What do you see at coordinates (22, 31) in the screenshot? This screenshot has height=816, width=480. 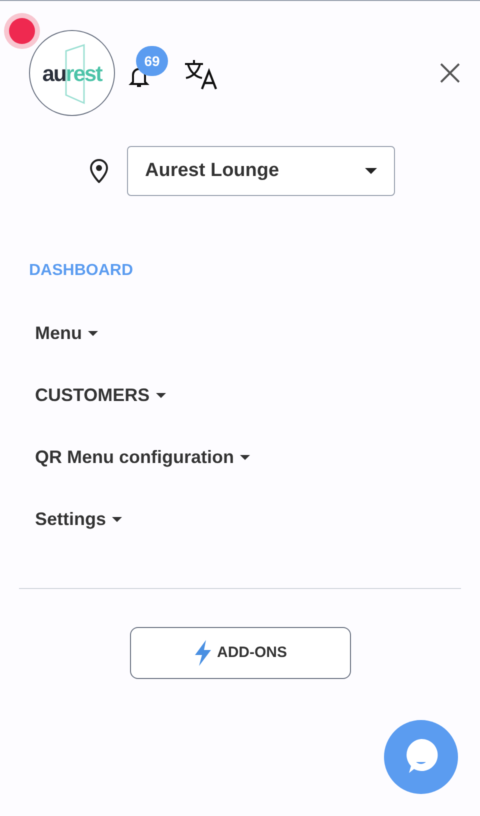 I see `record-indicator-icon` at bounding box center [22, 31].